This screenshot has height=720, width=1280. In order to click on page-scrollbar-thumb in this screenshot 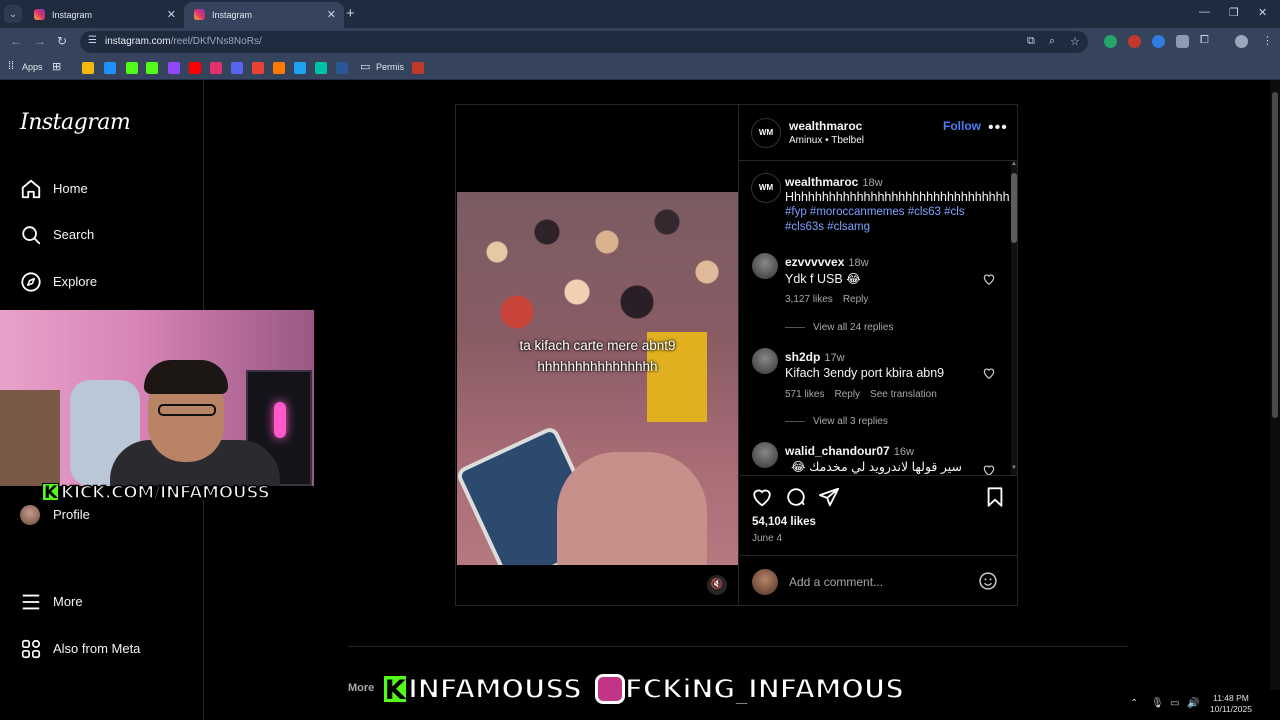, I will do `click(1275, 255)`.